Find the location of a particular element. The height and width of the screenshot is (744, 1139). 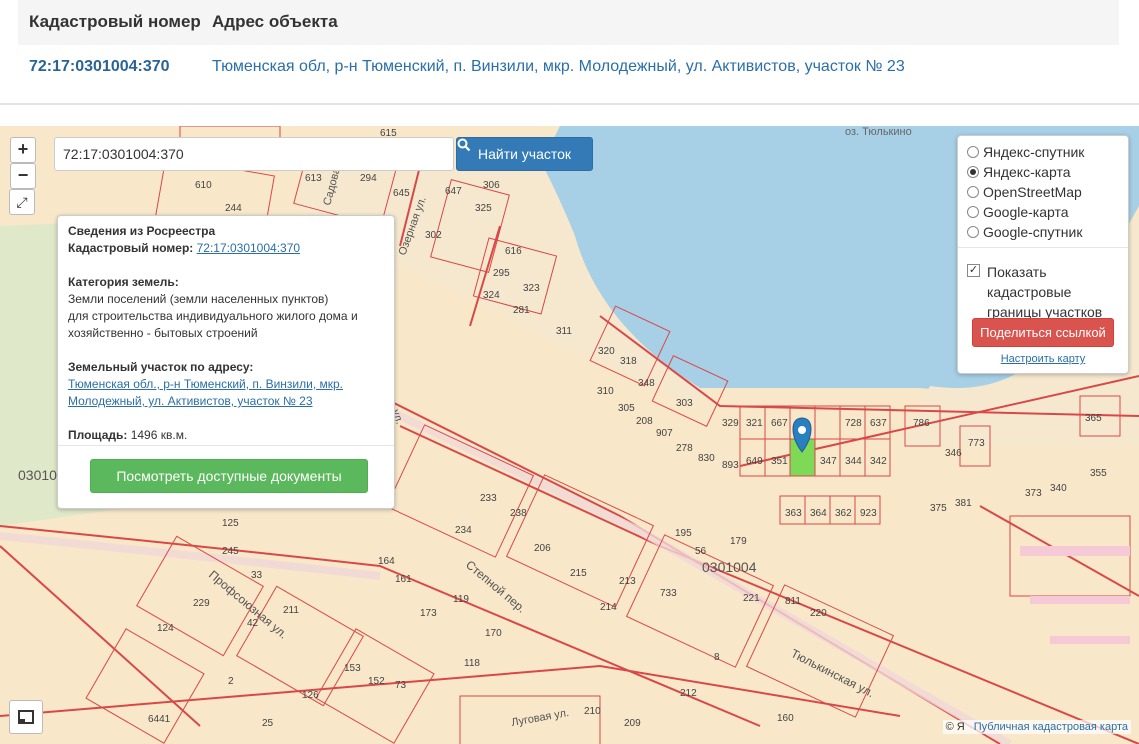

popup-category-value: хозяйственно - бытовых строений is located at coordinates (163, 333).